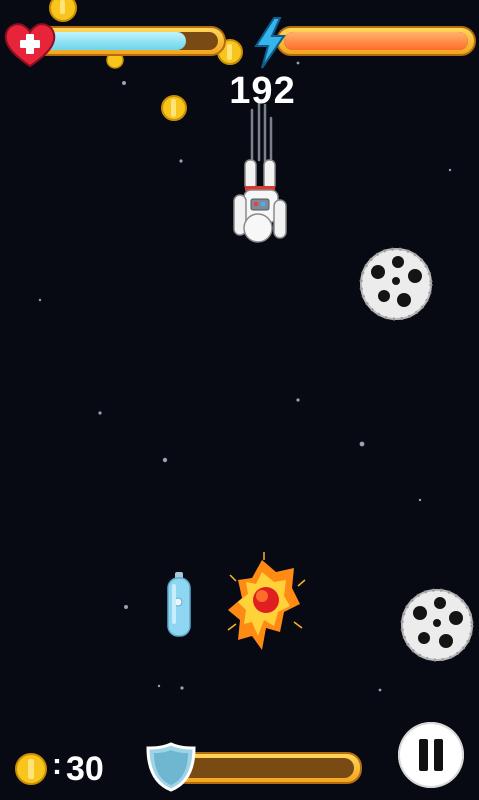 This screenshot has width=479, height=800. I want to click on lightning-bolt-icon, so click(270, 43).